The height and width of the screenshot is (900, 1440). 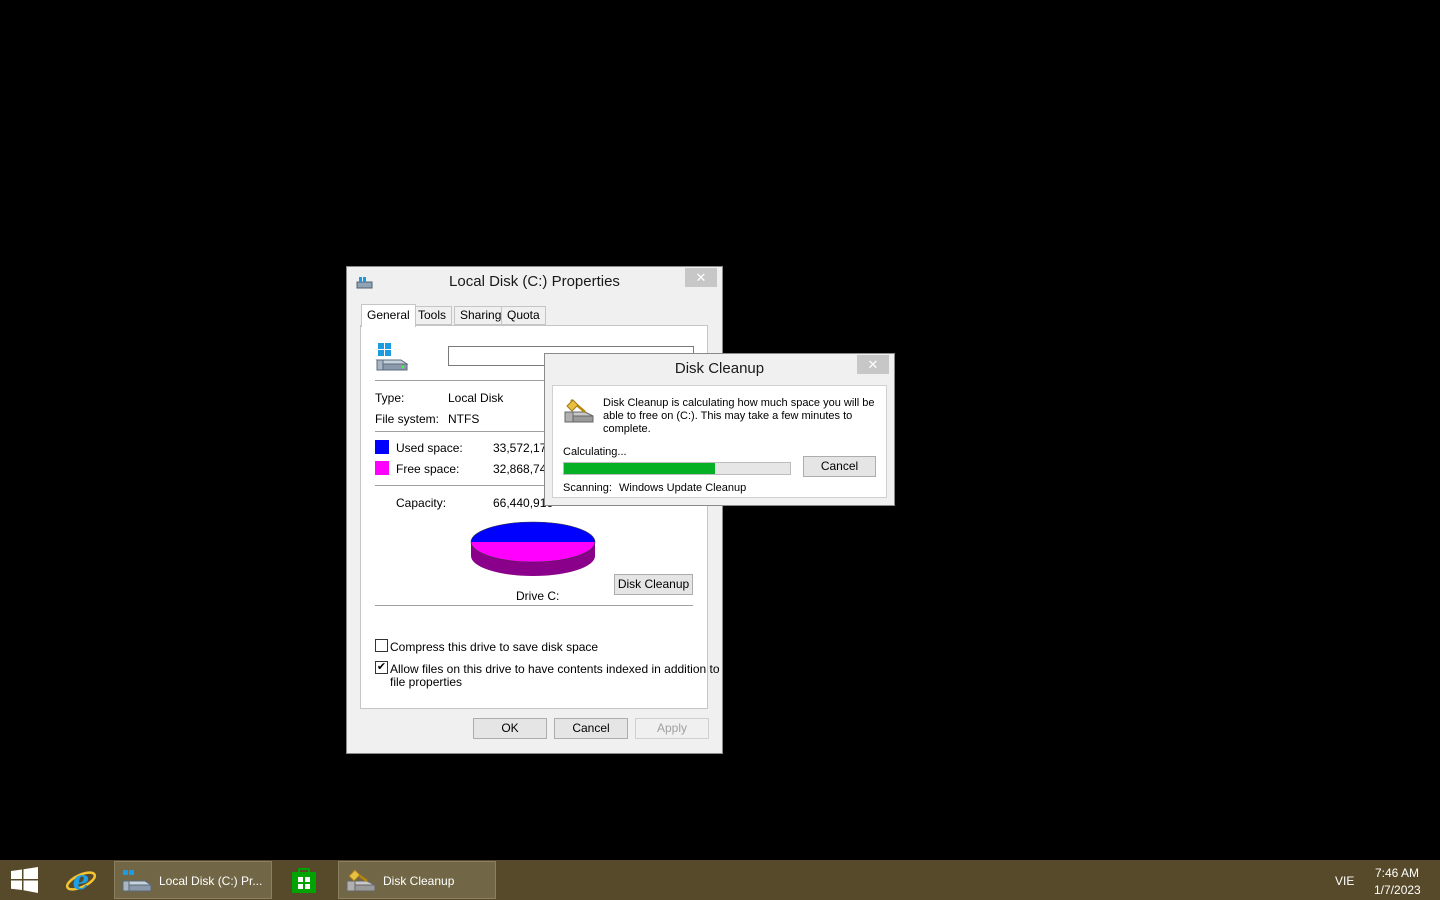 I want to click on capacity-label: Capacity:, so click(x=421, y=503).